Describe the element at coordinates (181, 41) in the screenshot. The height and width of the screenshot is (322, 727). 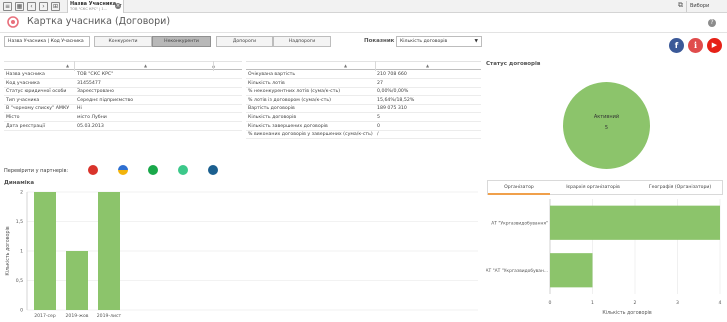
I see `tab-non-competitors: Неконкуренти` at that location.